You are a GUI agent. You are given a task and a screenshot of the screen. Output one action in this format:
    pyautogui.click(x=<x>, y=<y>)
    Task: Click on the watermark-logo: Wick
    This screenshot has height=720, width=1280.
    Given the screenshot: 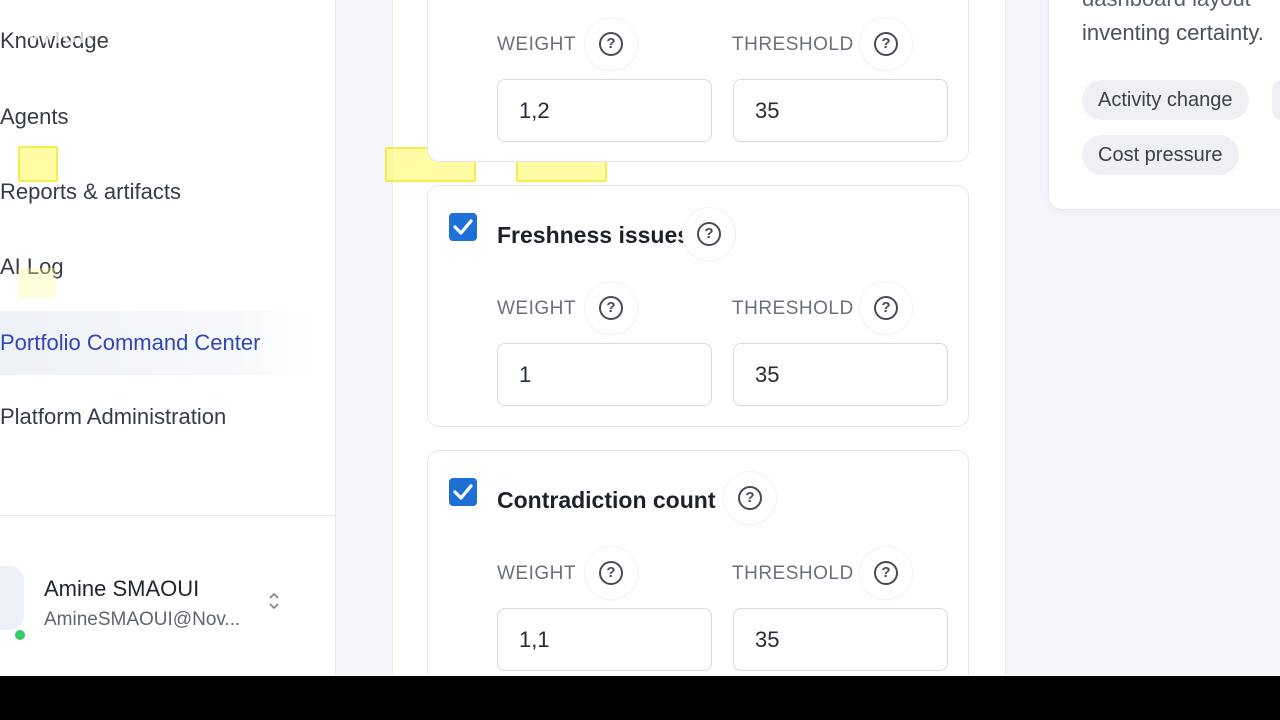 What is the action you would take?
    pyautogui.click(x=61, y=33)
    